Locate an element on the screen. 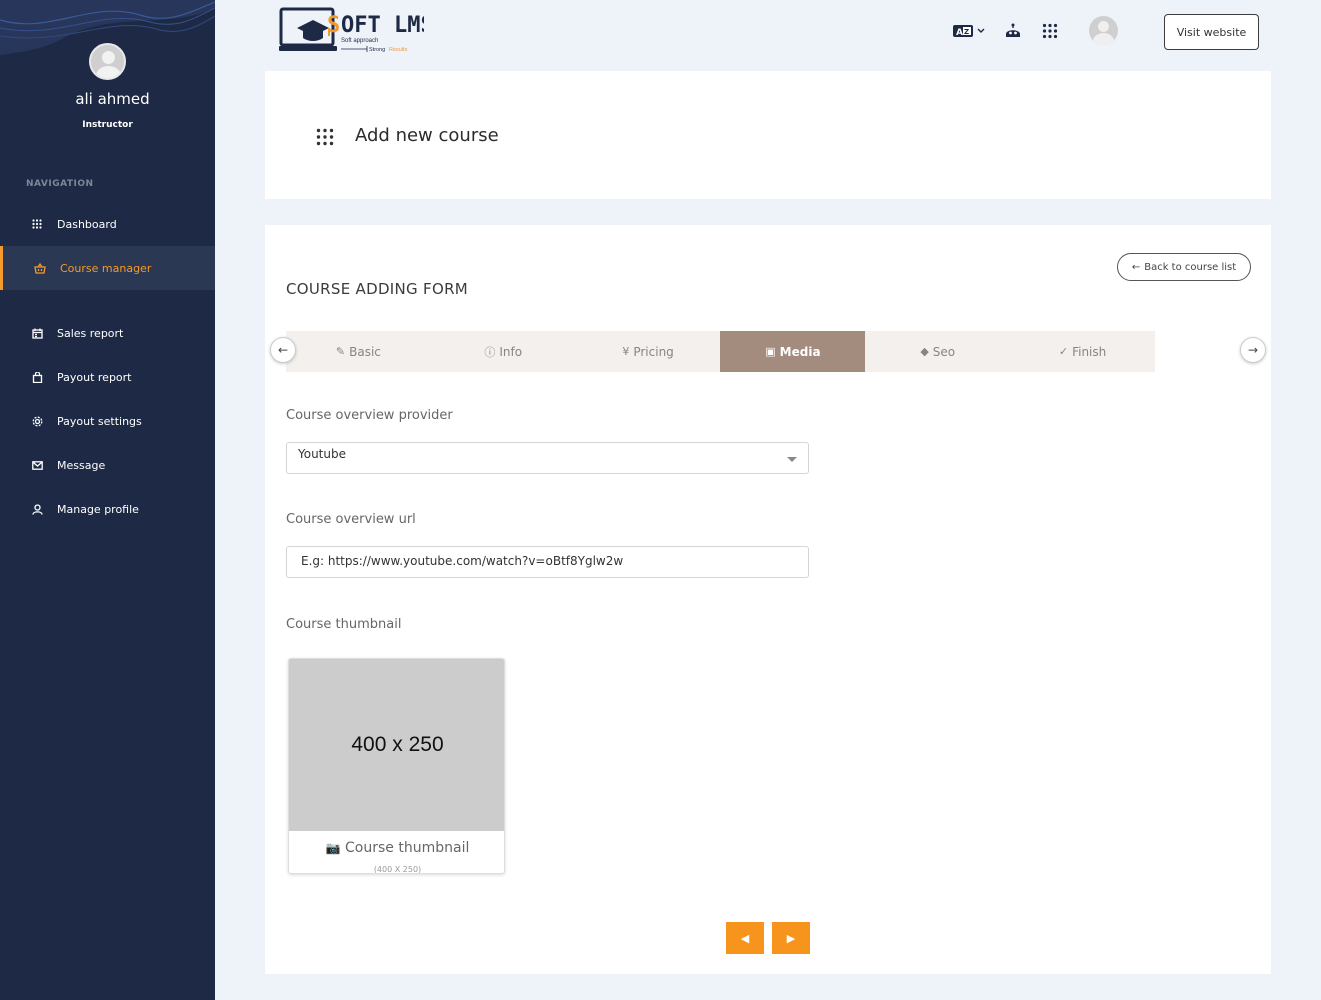  sidebar-item-dashboard: Dashboard is located at coordinates (107, 224).